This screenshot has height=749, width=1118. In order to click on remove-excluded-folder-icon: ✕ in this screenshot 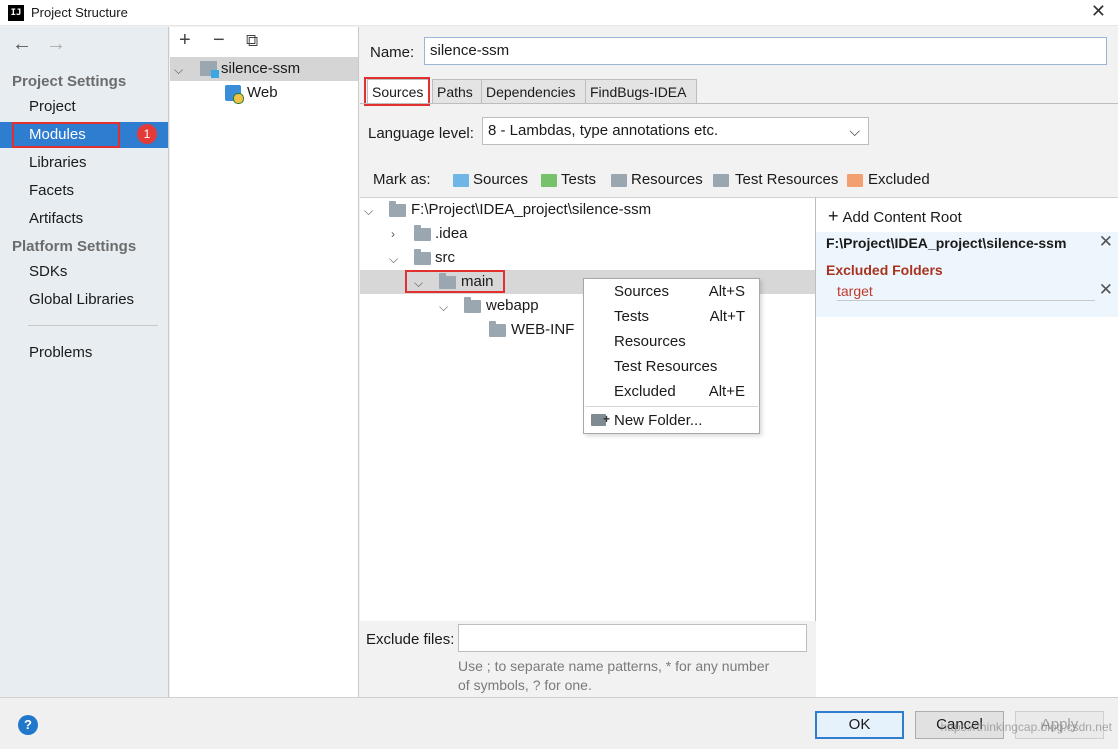, I will do `click(1106, 290)`.